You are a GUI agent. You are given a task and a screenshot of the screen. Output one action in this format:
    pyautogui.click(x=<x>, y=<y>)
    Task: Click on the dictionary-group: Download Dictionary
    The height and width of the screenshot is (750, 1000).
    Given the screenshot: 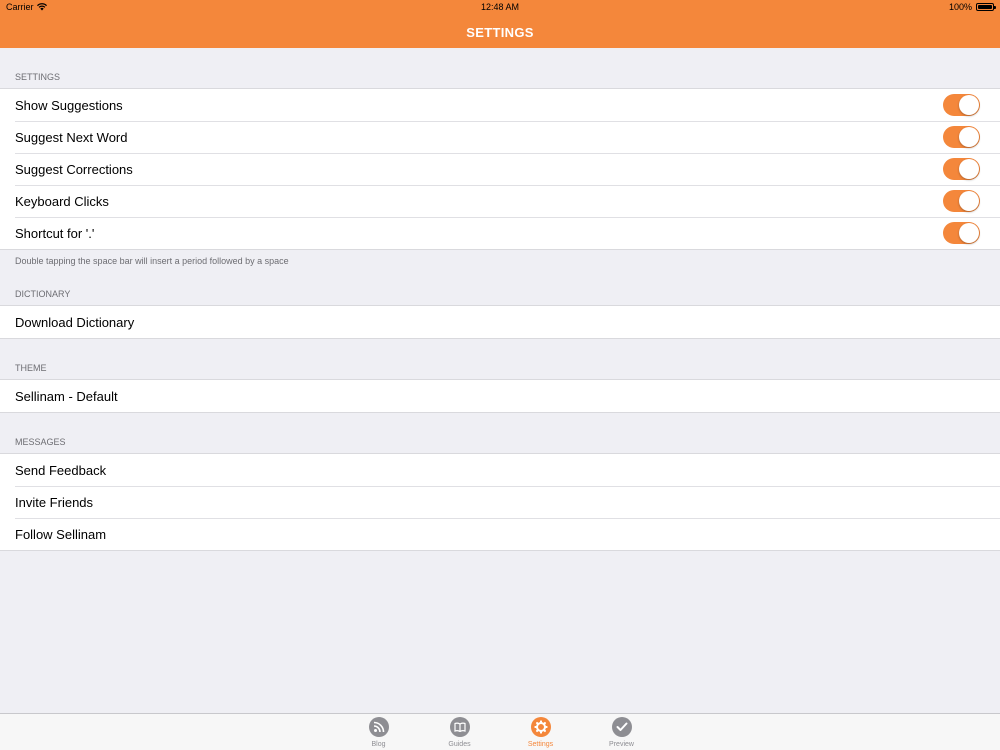 What is the action you would take?
    pyautogui.click(x=500, y=322)
    